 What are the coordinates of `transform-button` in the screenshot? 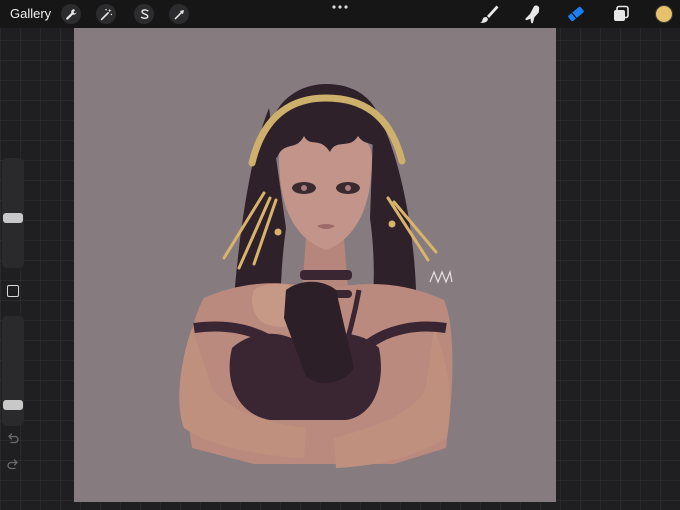 It's located at (179, 14).